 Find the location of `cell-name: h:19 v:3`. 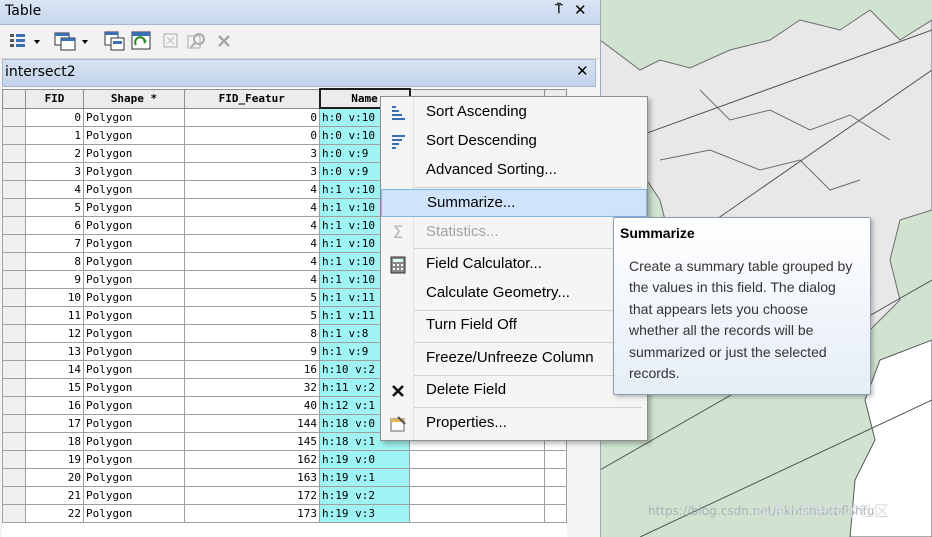

cell-name: h:19 v:3 is located at coordinates (364, 513).